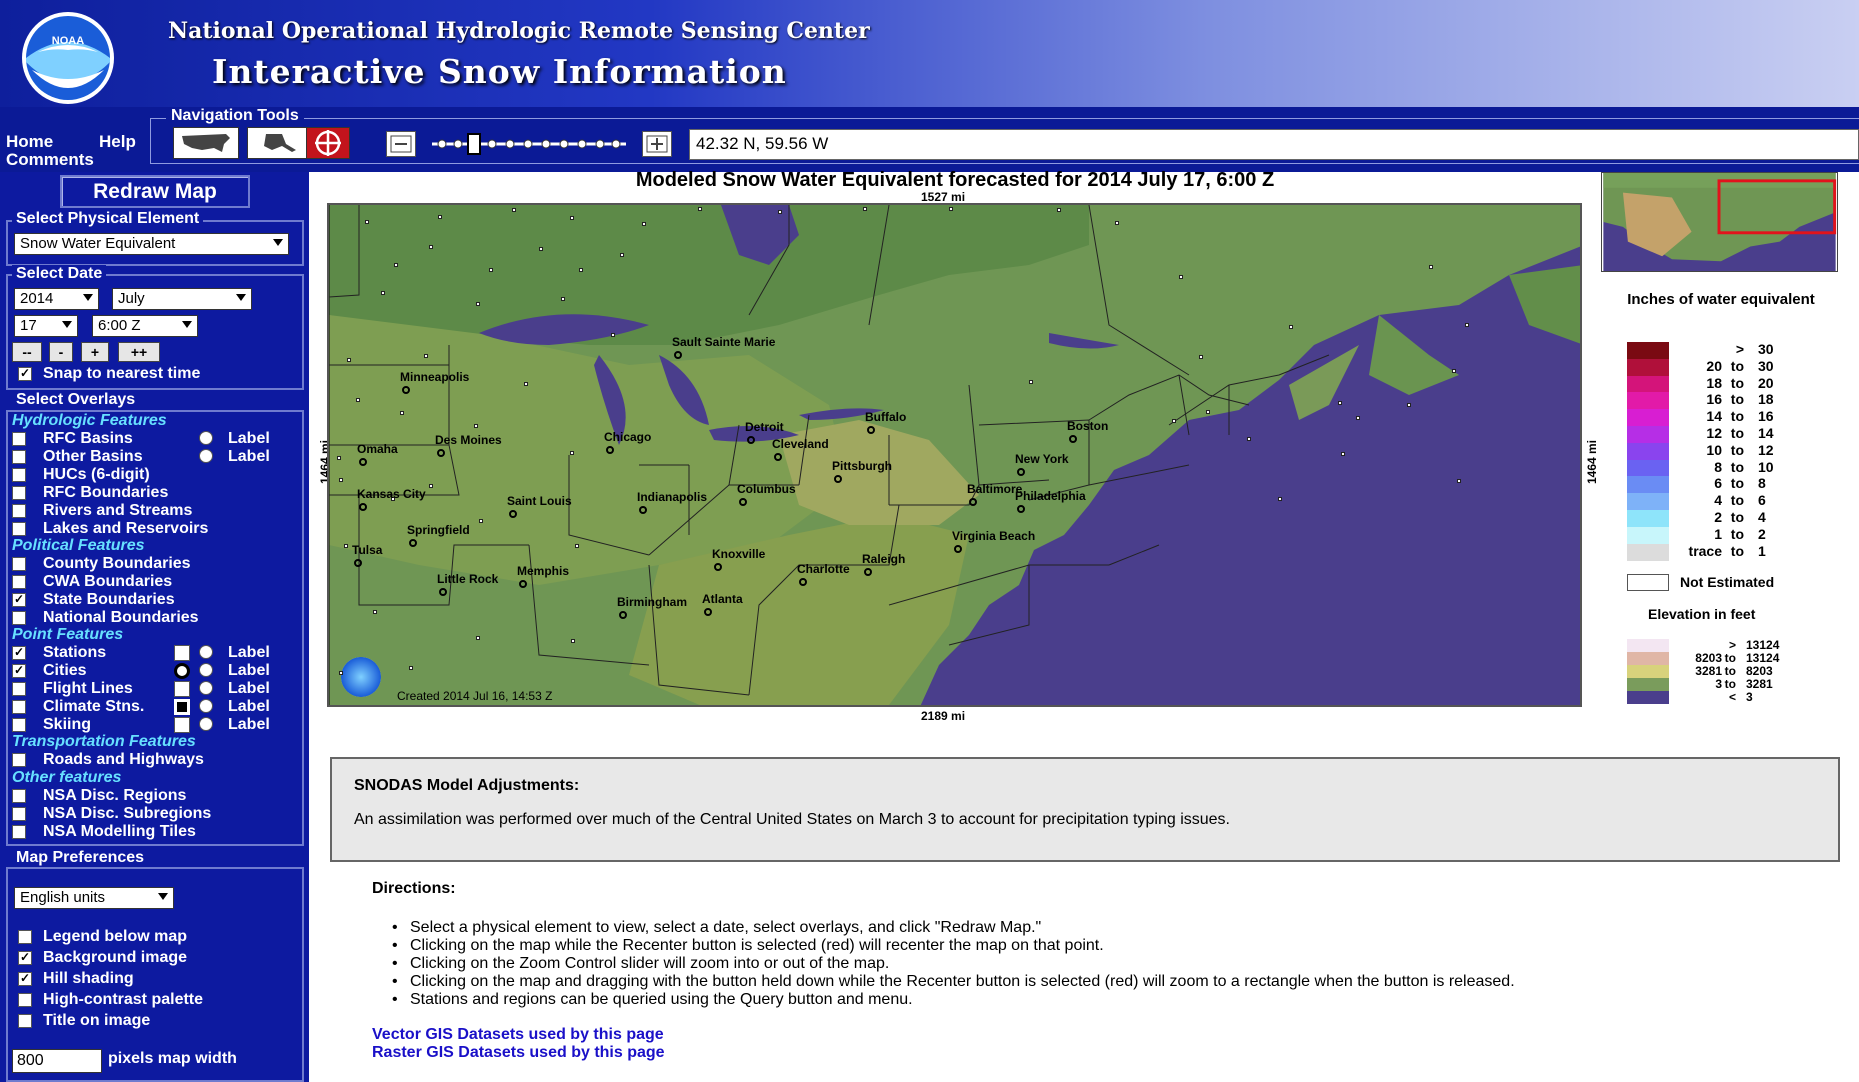 The height and width of the screenshot is (1082, 1859). What do you see at coordinates (19, 475) in the screenshot?
I see `hucs-checkbox` at bounding box center [19, 475].